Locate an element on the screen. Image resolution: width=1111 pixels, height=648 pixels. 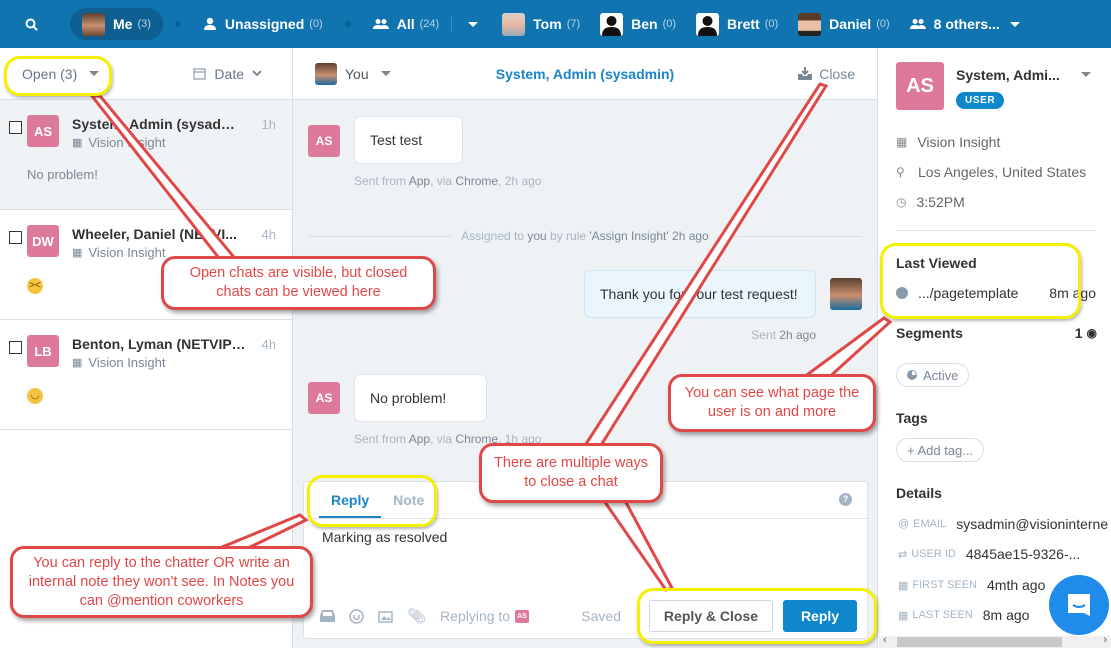
highlight-composer-tabs is located at coordinates (372, 501).